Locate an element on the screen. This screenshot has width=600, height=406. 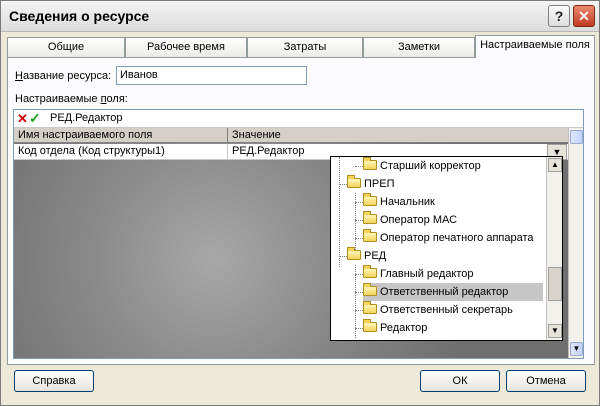
tab-working-time: Рабочее время is located at coordinates (186, 47).